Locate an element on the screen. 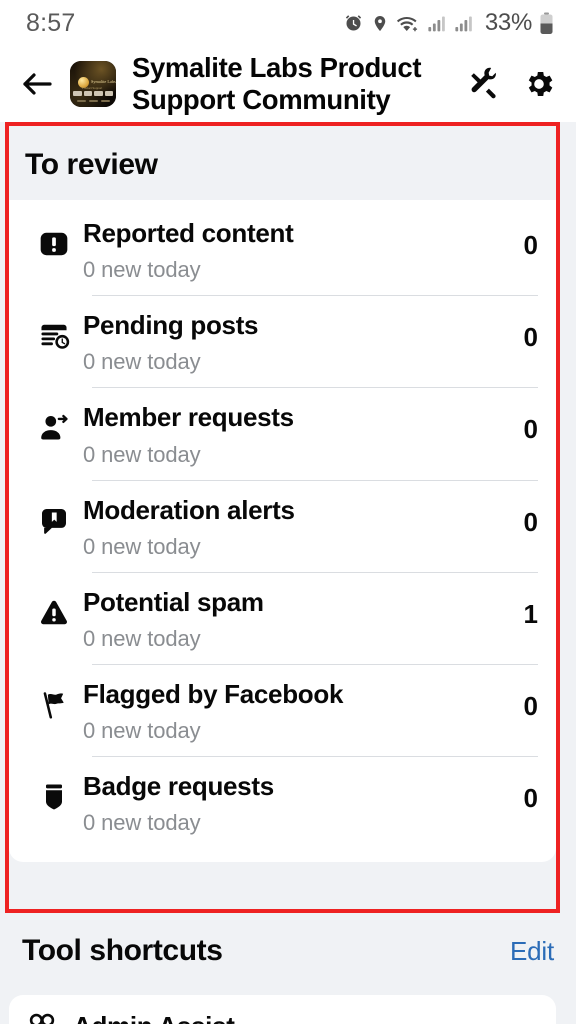 The image size is (576, 1024). list-item-title: Moderation alerts is located at coordinates (189, 509).